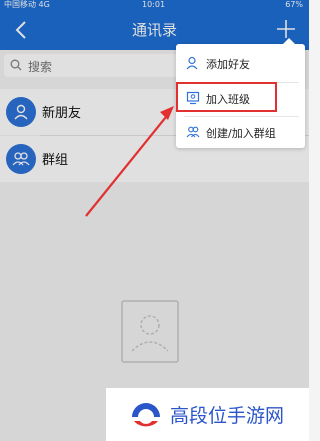 The width and height of the screenshot is (320, 441). I want to click on watermark-logo, so click(146, 415).